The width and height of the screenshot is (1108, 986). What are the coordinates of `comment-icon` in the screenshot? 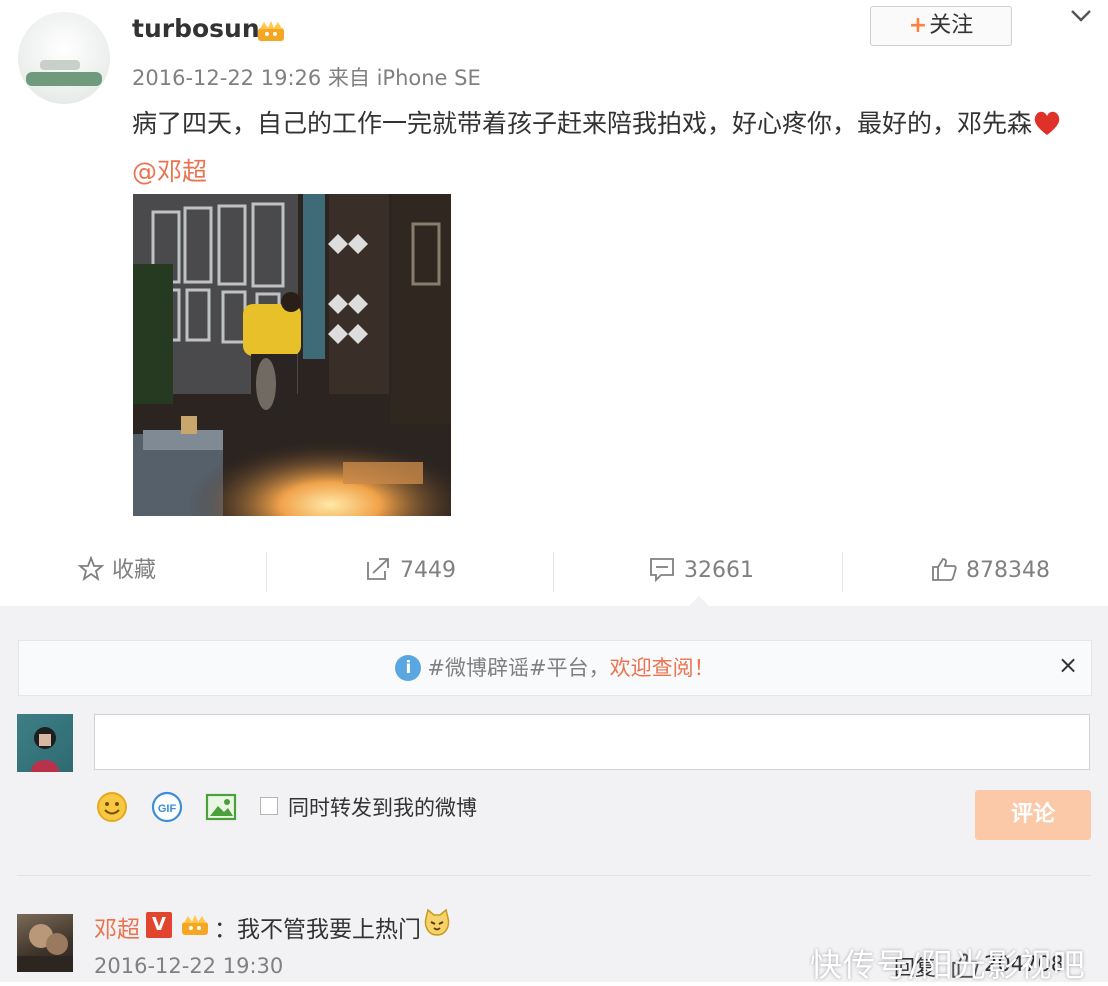 It's located at (662, 570).